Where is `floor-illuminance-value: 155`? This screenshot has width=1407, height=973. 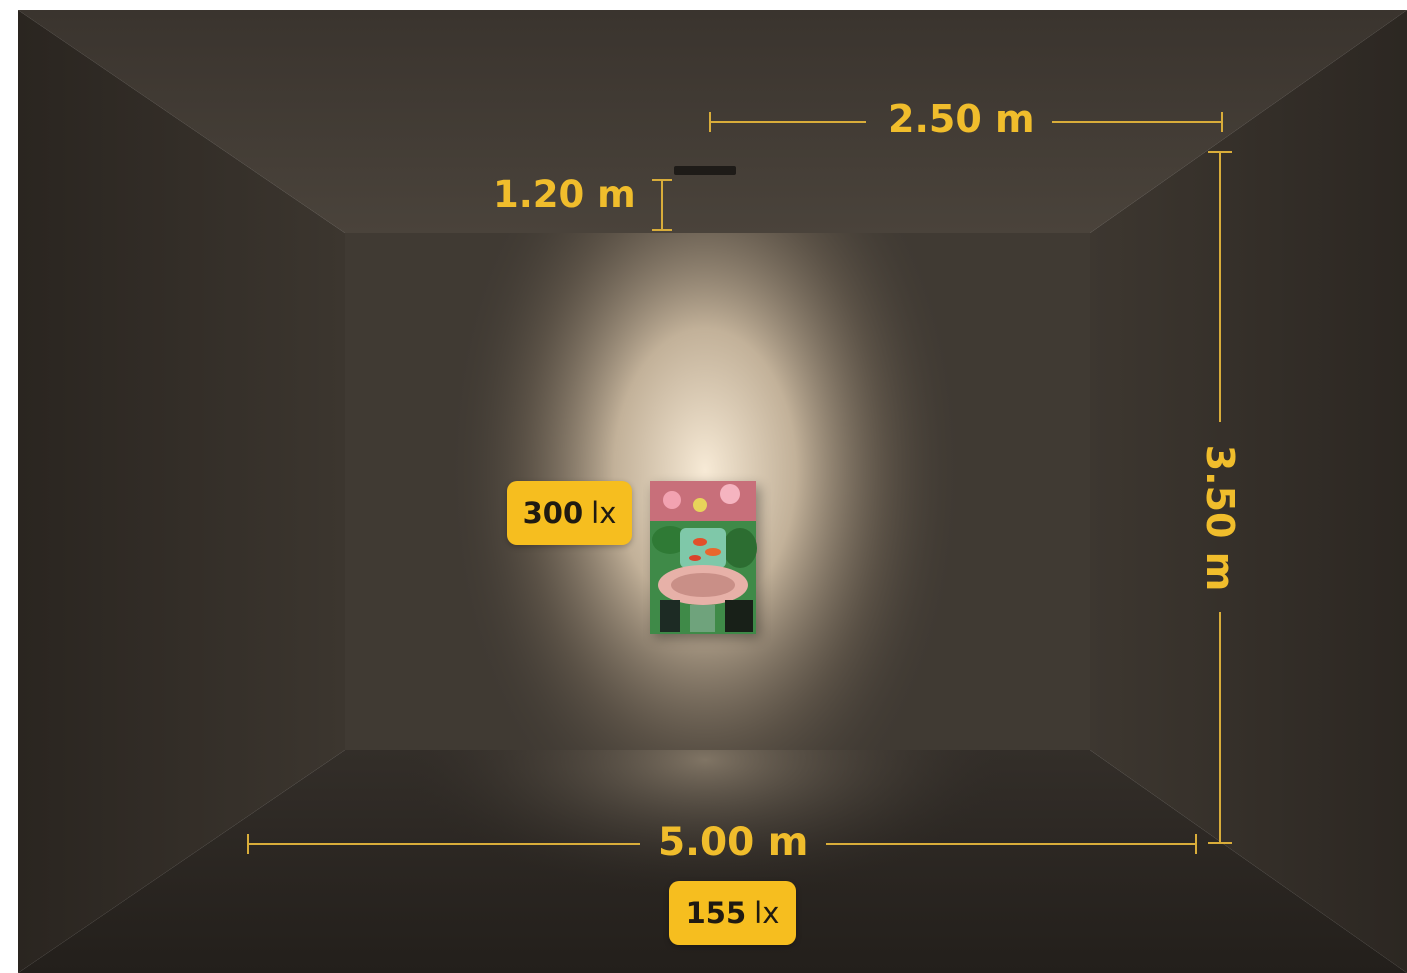
floor-illuminance-value: 155 is located at coordinates (716, 913).